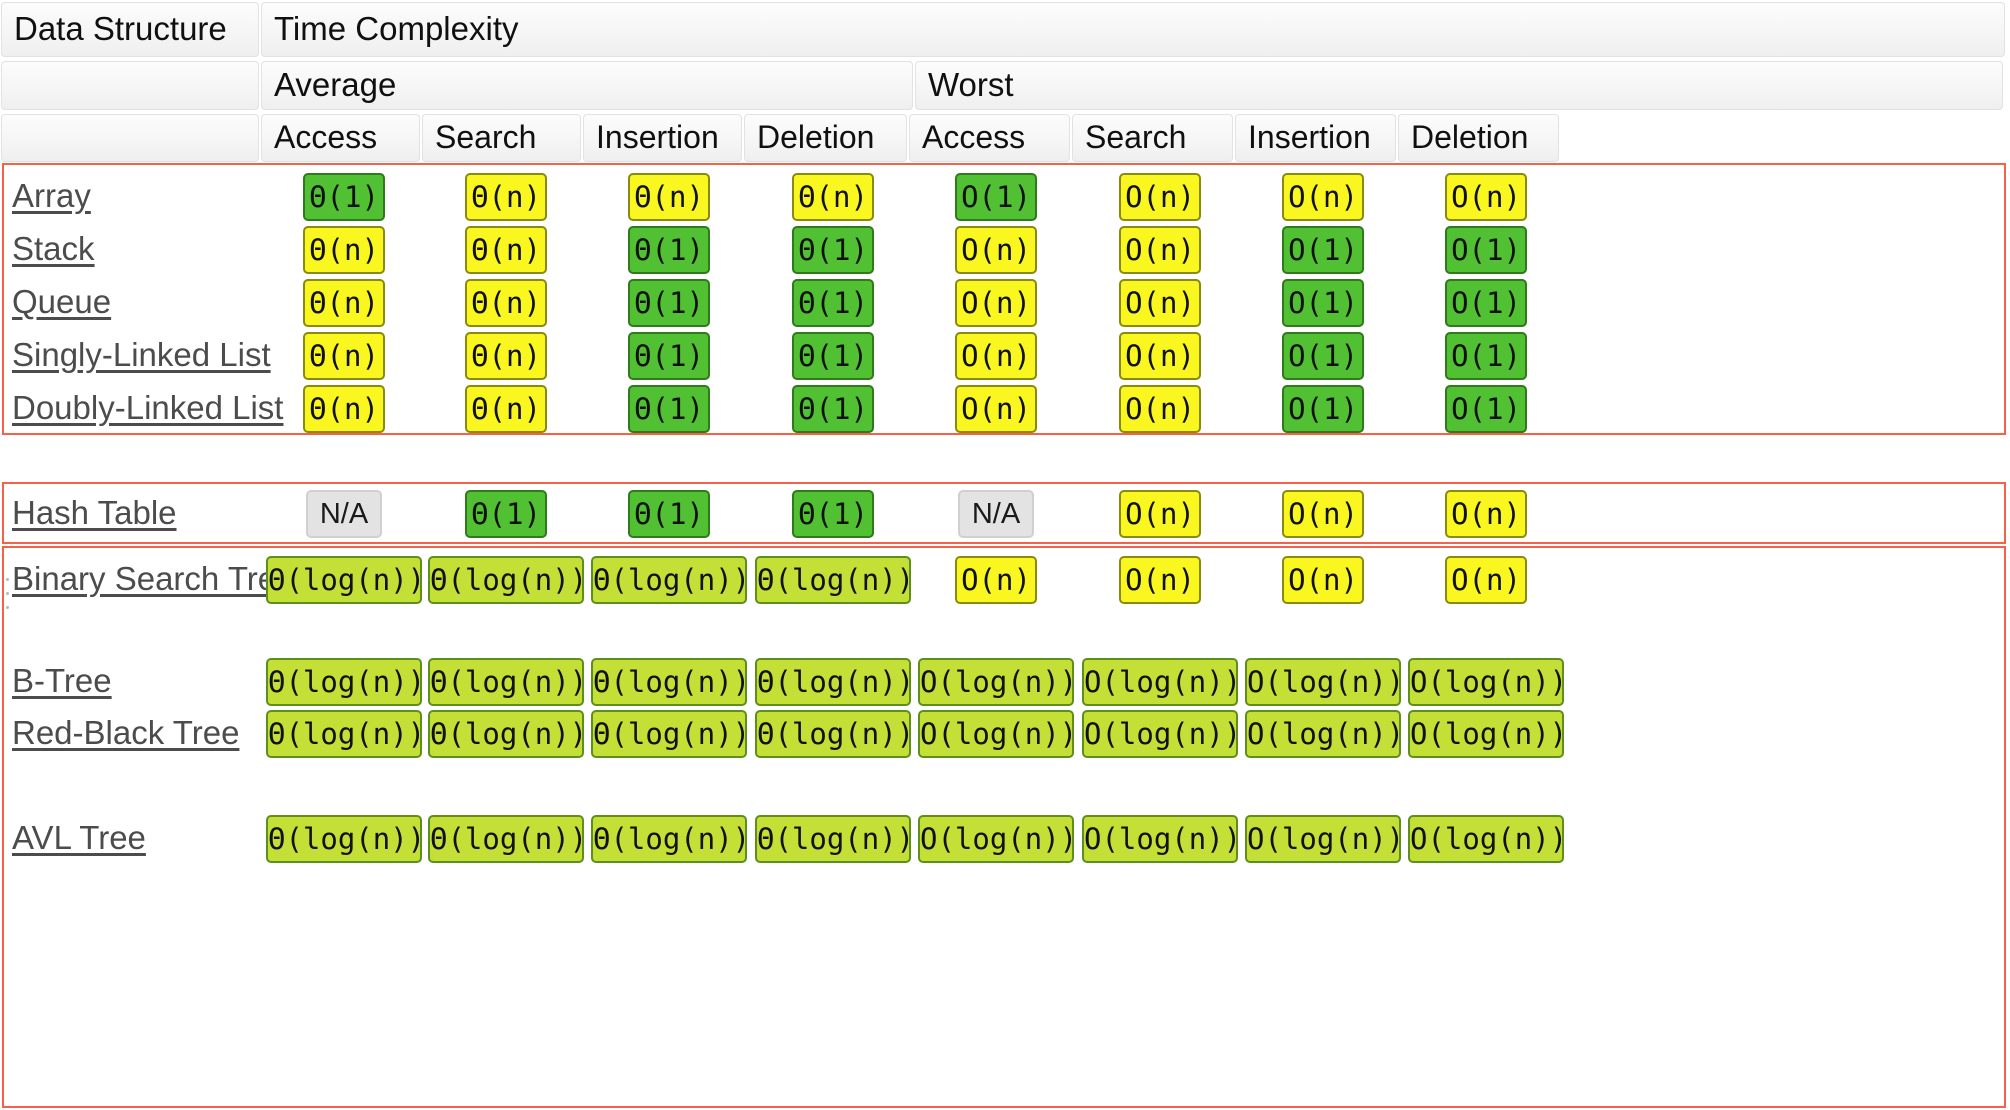 The image size is (2010, 1110). Describe the element at coordinates (125, 733) in the screenshot. I see `row-label-link: Red-Black Tree` at that location.